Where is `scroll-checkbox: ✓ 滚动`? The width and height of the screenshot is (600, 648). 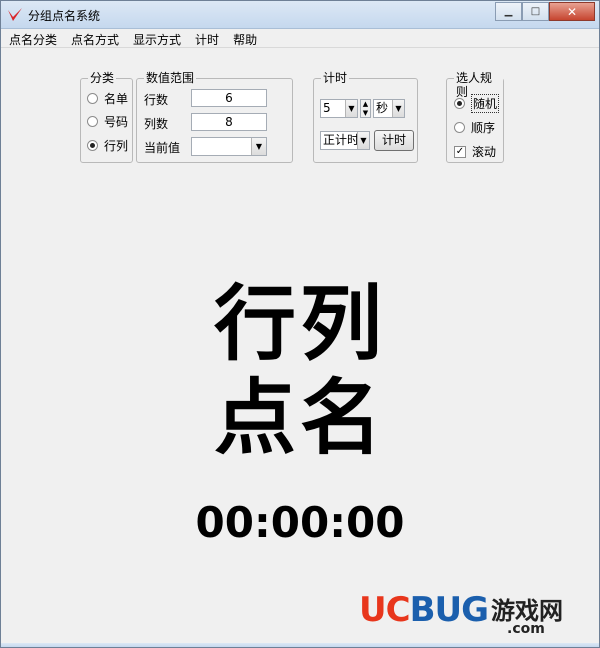
scroll-checkbox: ✓ 滚动 is located at coordinates (475, 151).